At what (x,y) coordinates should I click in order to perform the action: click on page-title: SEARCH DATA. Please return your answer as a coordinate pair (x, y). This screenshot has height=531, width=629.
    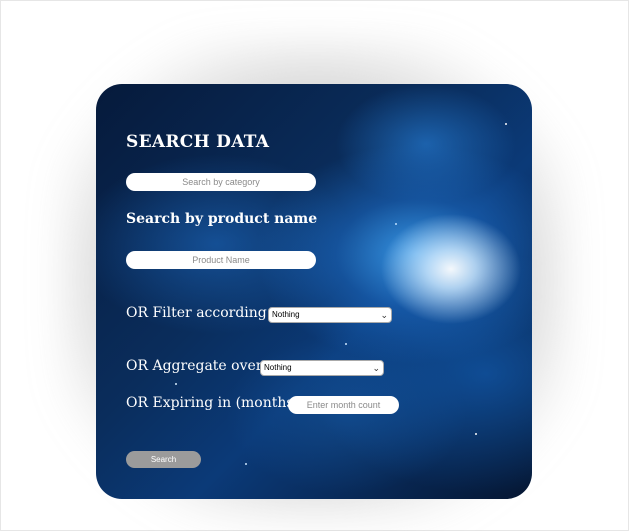
    Looking at the image, I should click on (198, 142).